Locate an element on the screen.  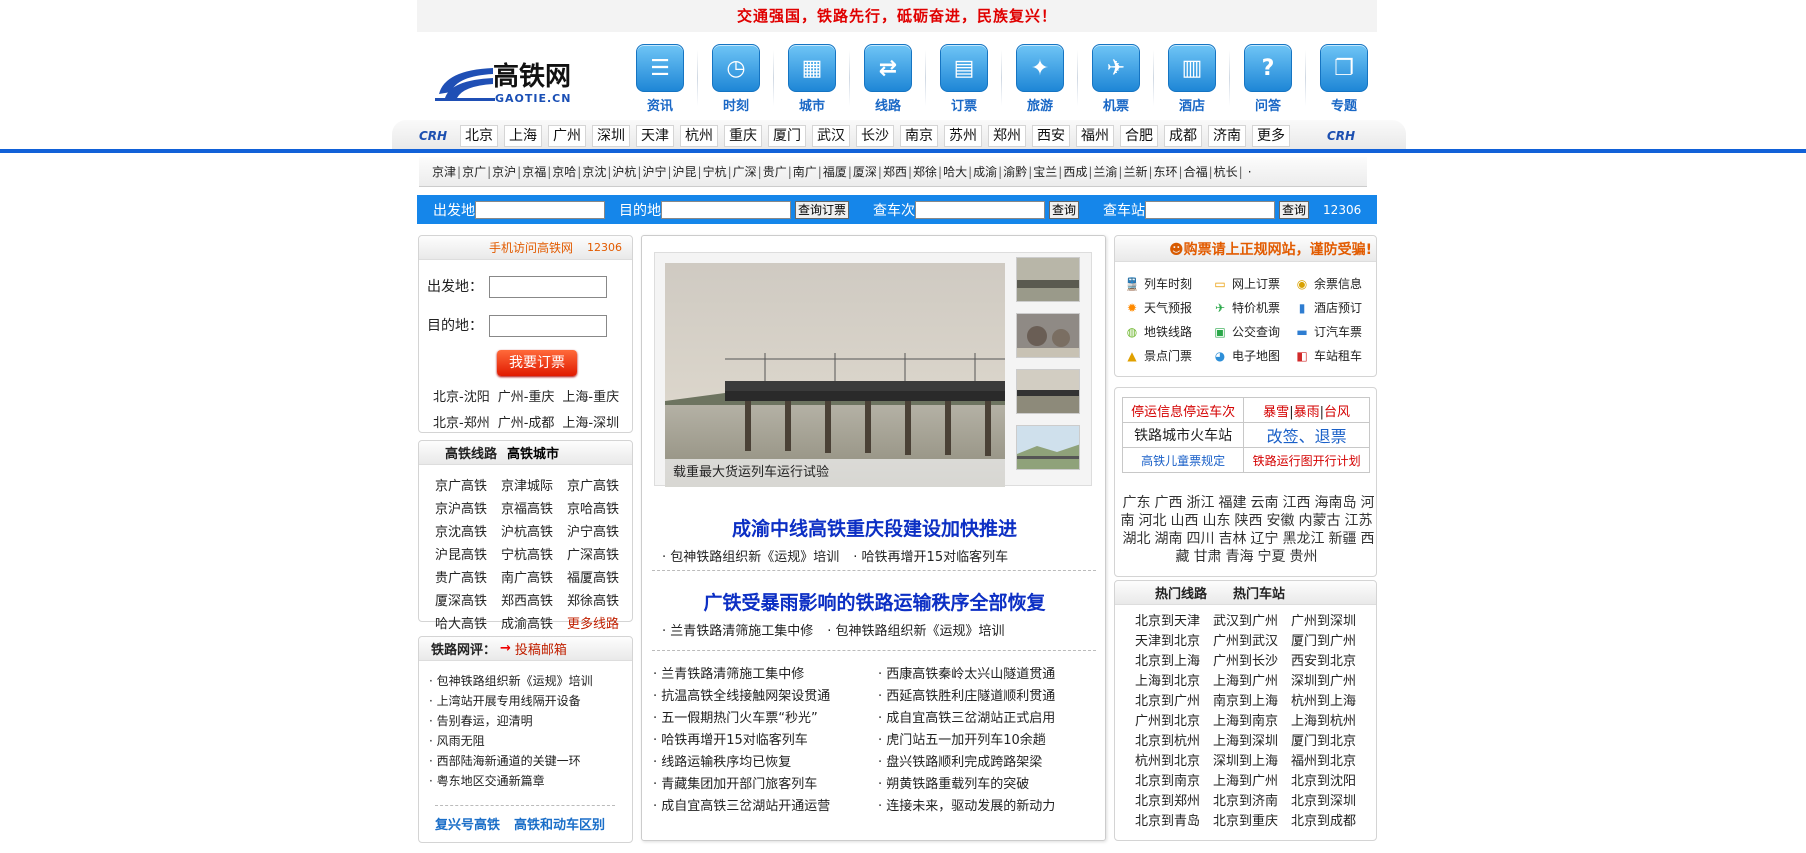
route-link: 宁杭 is located at coordinates (715, 171).